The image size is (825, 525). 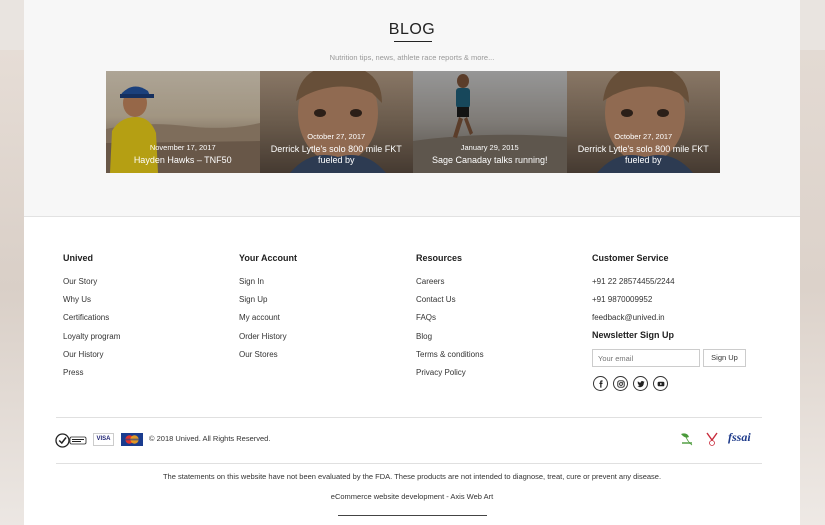 What do you see at coordinates (91, 304) in the screenshot?
I see `footer-link-why-us: Why Us` at bounding box center [91, 304].